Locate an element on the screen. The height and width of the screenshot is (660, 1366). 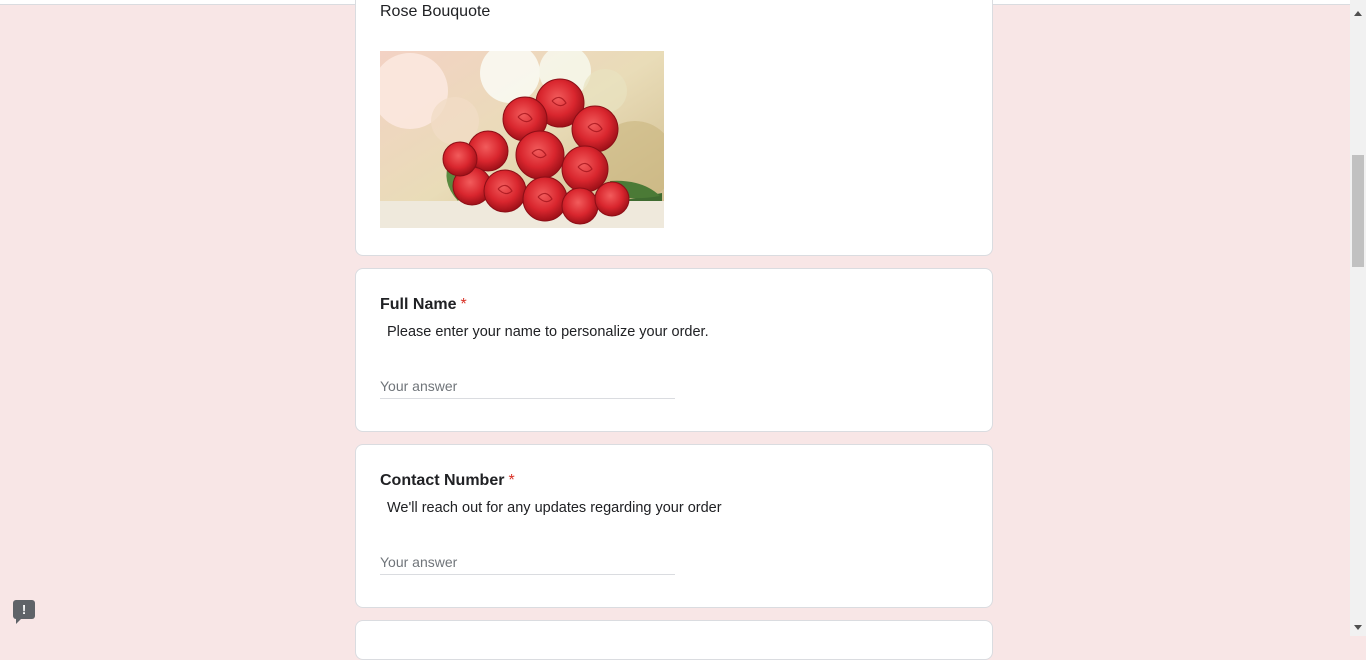
scroll-up-icon is located at coordinates (1358, 13).